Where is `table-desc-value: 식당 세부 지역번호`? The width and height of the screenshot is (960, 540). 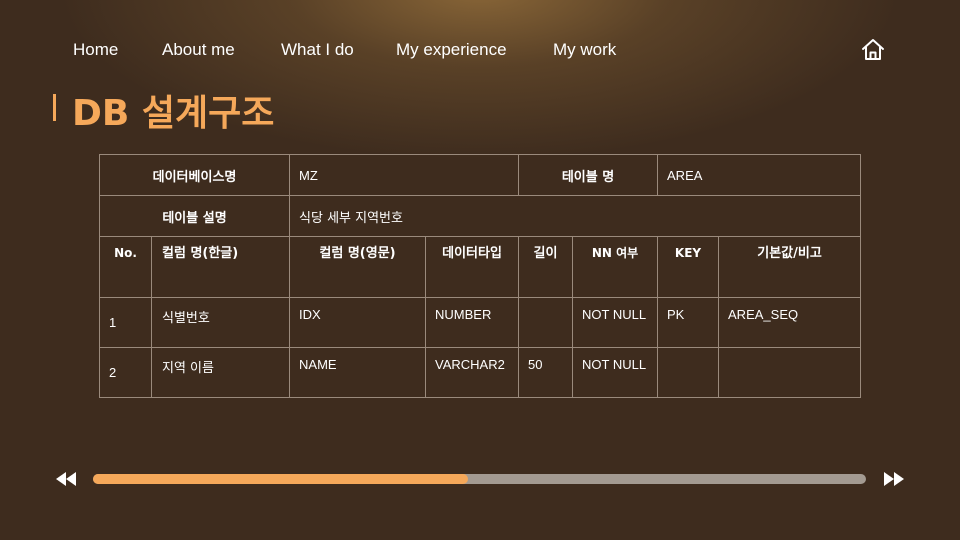
table-desc-value: 식당 세부 지역번호 is located at coordinates (575, 216).